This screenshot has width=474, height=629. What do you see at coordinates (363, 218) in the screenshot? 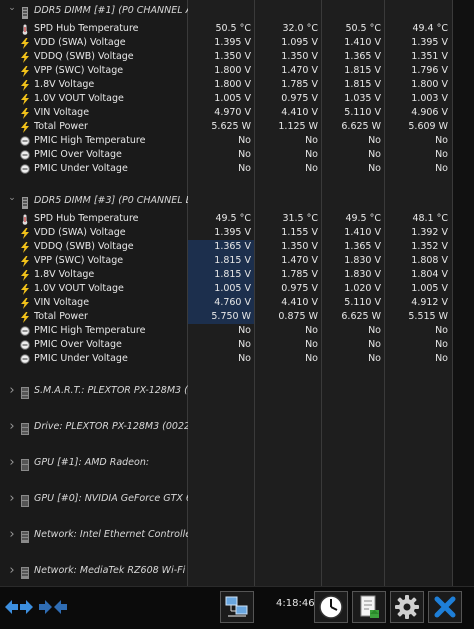
I see `max-value: 49.5 °C` at bounding box center [363, 218].